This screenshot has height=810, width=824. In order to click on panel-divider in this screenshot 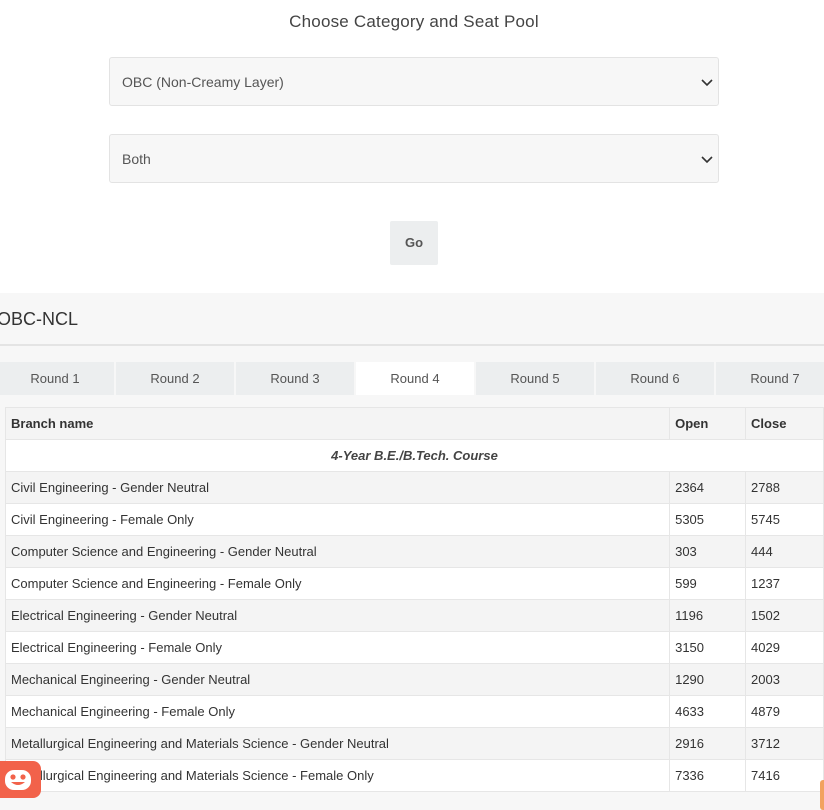, I will do `click(412, 345)`.